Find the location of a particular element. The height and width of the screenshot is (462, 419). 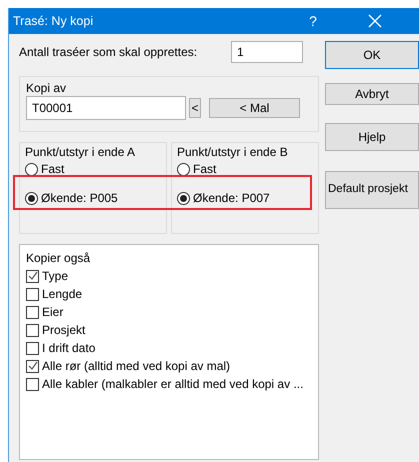

checkbox-label: Alle rør (alltid med ved kopi av mal) is located at coordinates (136, 366).